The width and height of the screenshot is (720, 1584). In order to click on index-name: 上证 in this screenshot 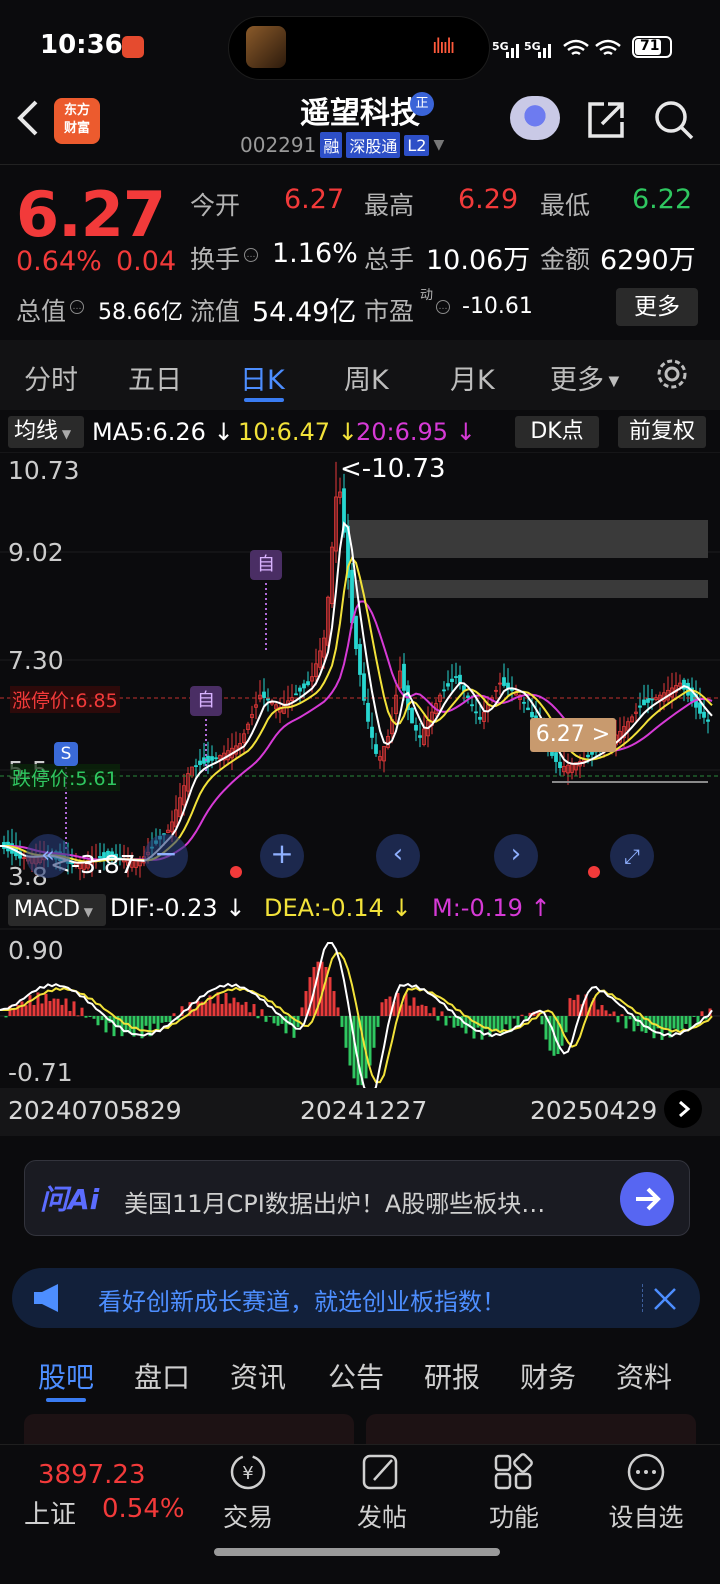, I will do `click(50, 1512)`.